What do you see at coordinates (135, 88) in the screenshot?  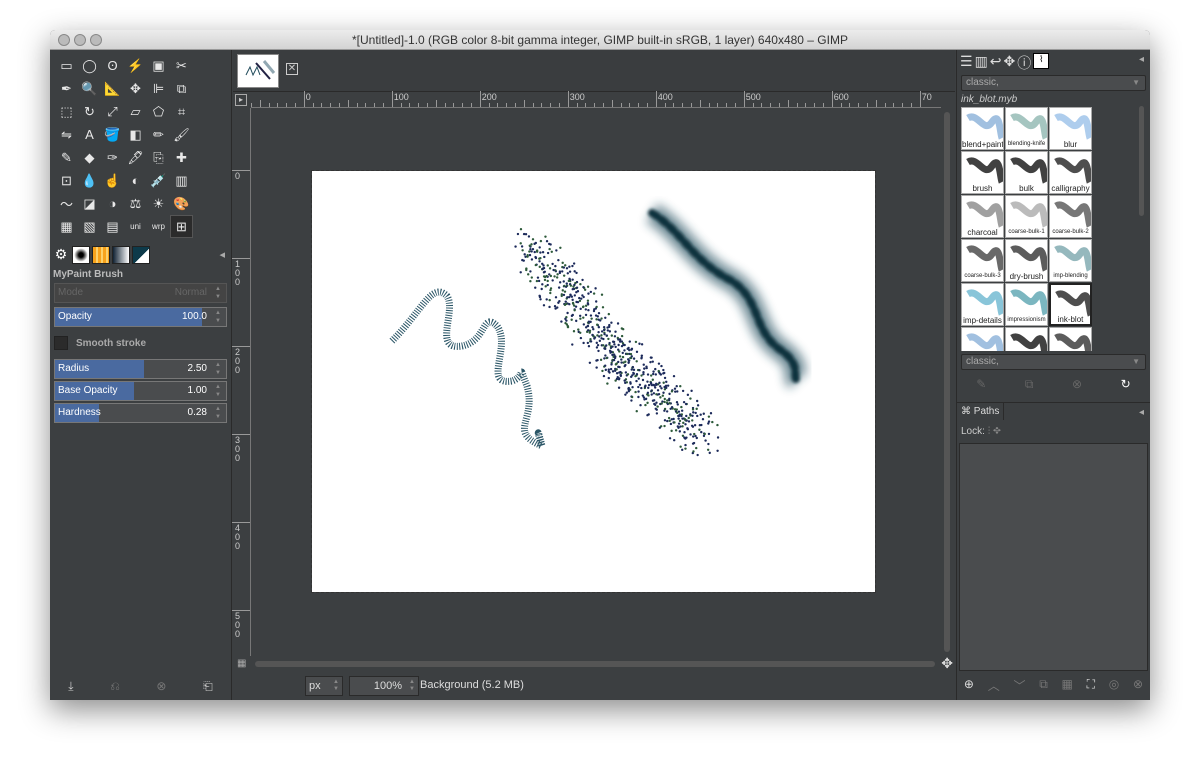 I see `tool-move-icon: ✥` at bounding box center [135, 88].